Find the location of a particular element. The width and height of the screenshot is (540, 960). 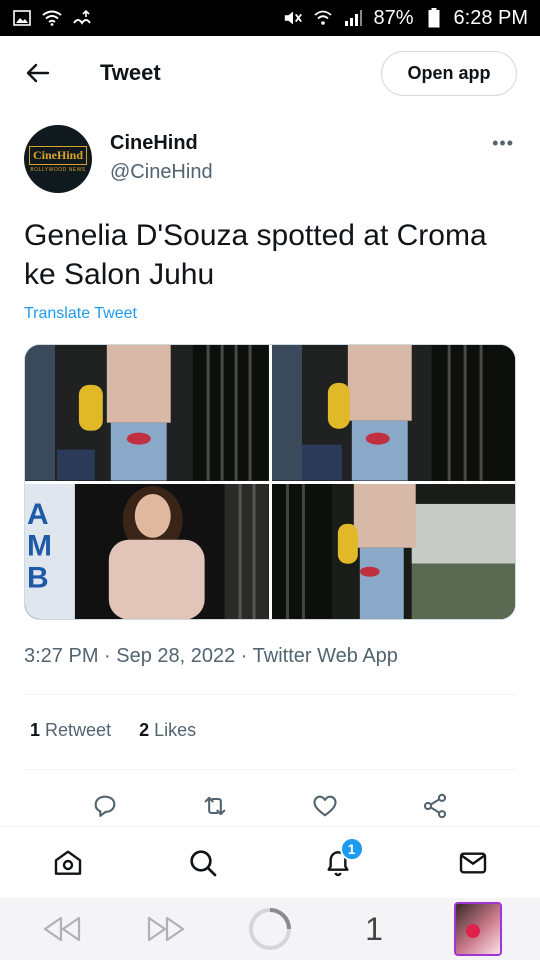

loading-spinner-icon is located at coordinates (270, 929).